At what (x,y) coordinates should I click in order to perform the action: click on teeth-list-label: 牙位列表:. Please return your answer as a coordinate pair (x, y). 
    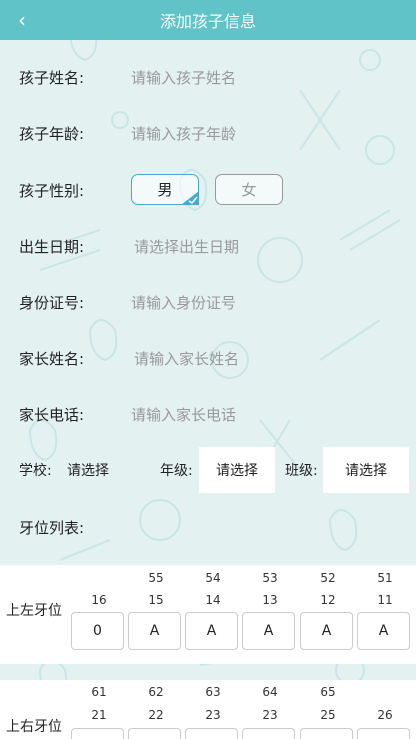
    Looking at the image, I should click on (52, 527).